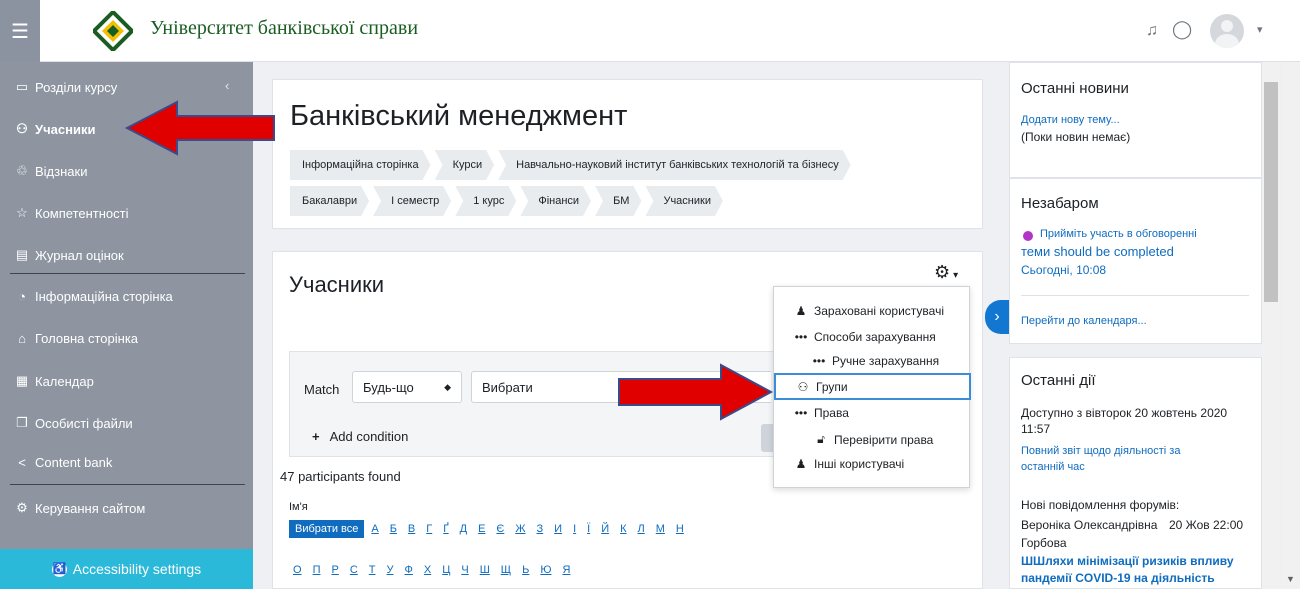  I want to click on sidebar-item-label: Календар, so click(64, 381).